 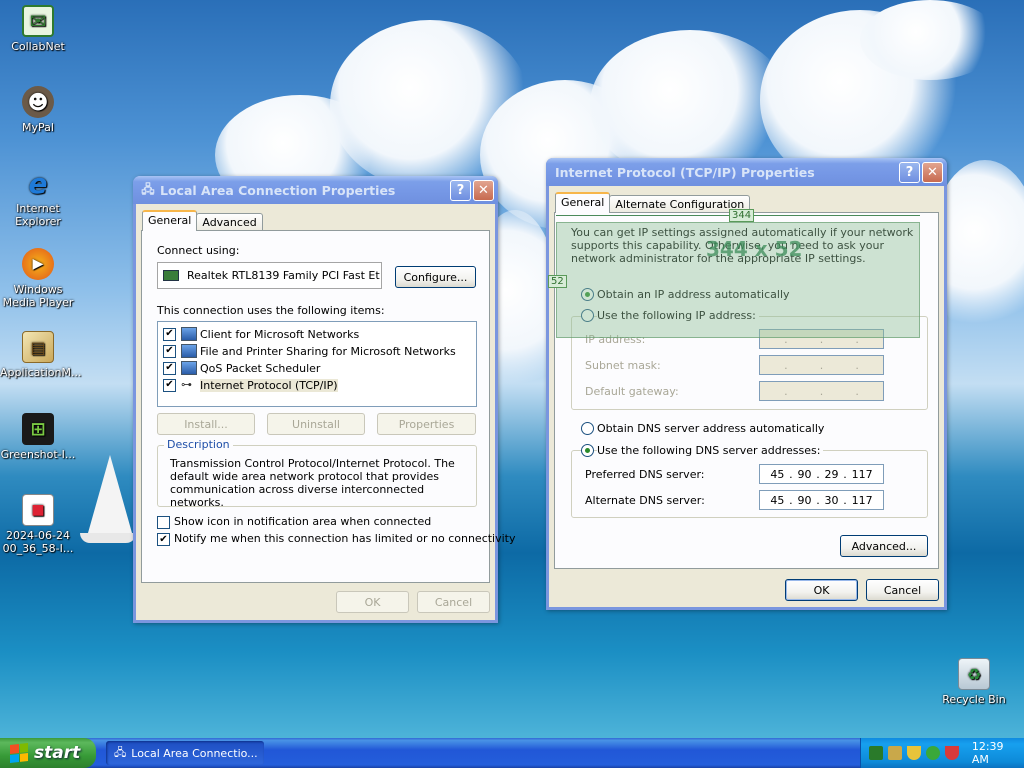 I want to click on use-dns-radio, so click(x=587, y=450).